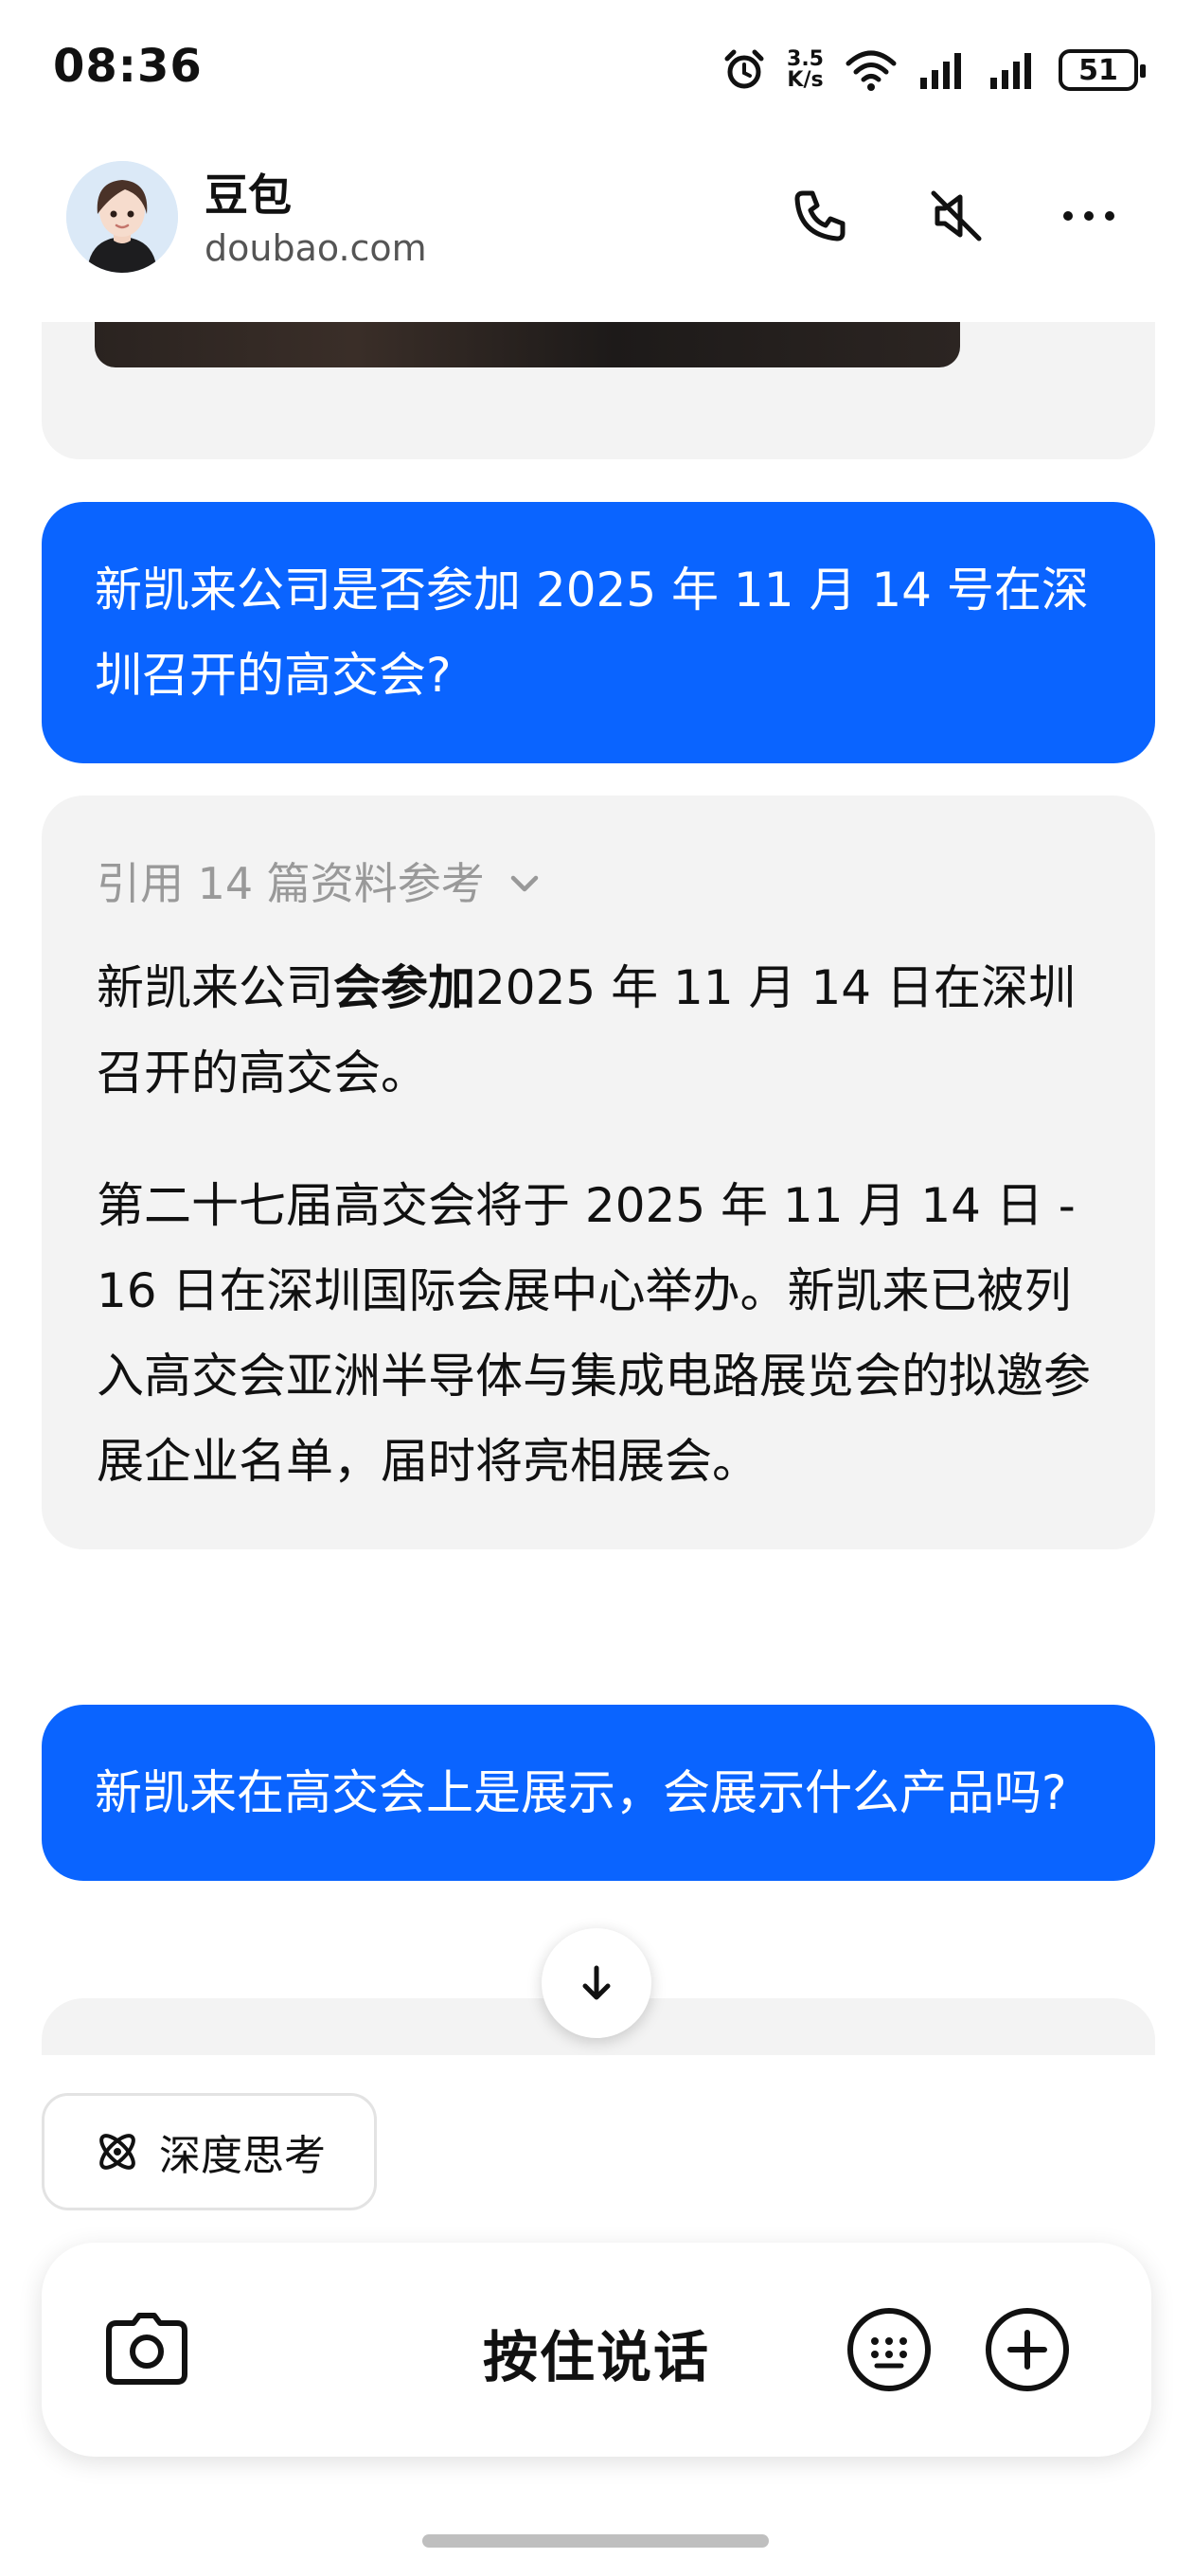 This screenshot has height=2576, width=1193. I want to click on more-dots-icon, so click(1088, 216).